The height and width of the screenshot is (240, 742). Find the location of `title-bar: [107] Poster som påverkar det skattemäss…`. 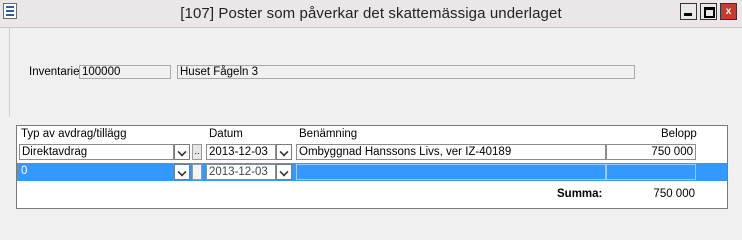

title-bar: [107] Poster som påverkar det skattemäss… is located at coordinates (371, 14).